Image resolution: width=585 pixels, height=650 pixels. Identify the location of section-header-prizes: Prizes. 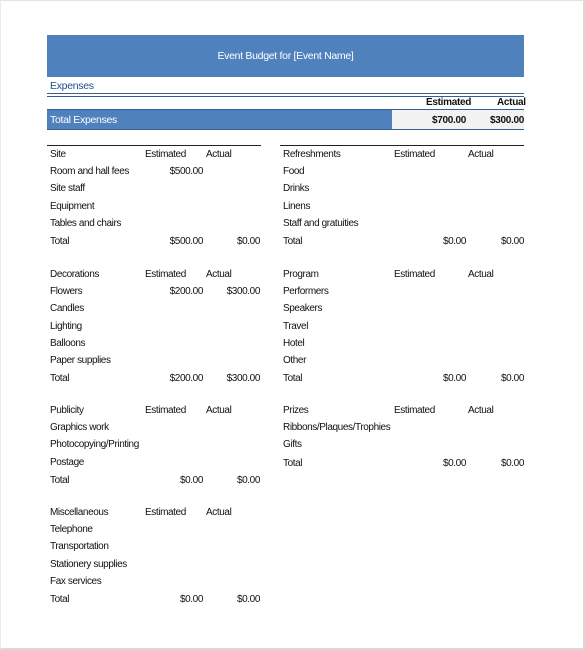
(296, 410).